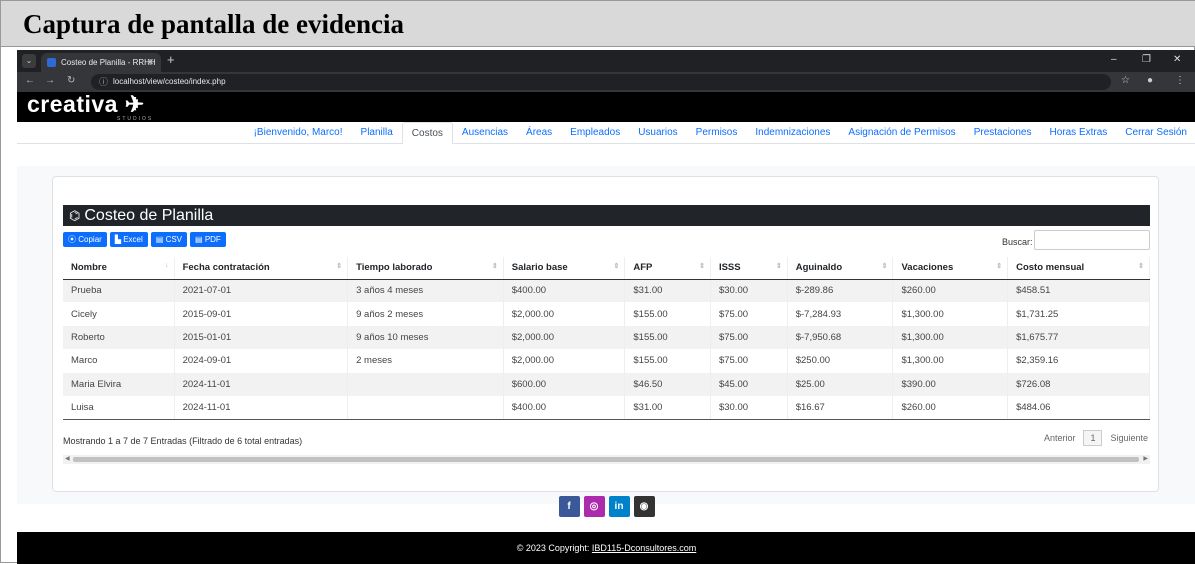 The image size is (1195, 564). What do you see at coordinates (657, 133) in the screenshot?
I see `nav-item-6: Usuarios` at bounding box center [657, 133].